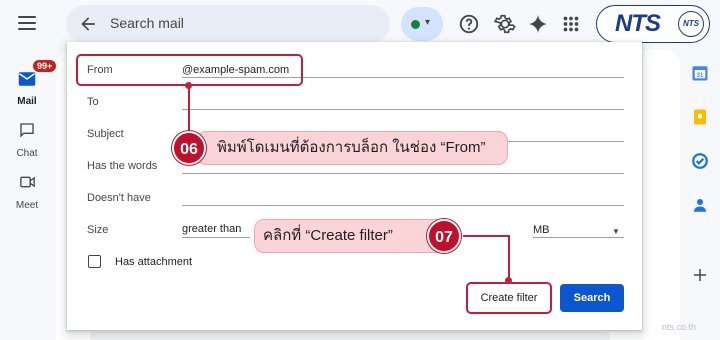  I want to click on video-icon, so click(27, 182).